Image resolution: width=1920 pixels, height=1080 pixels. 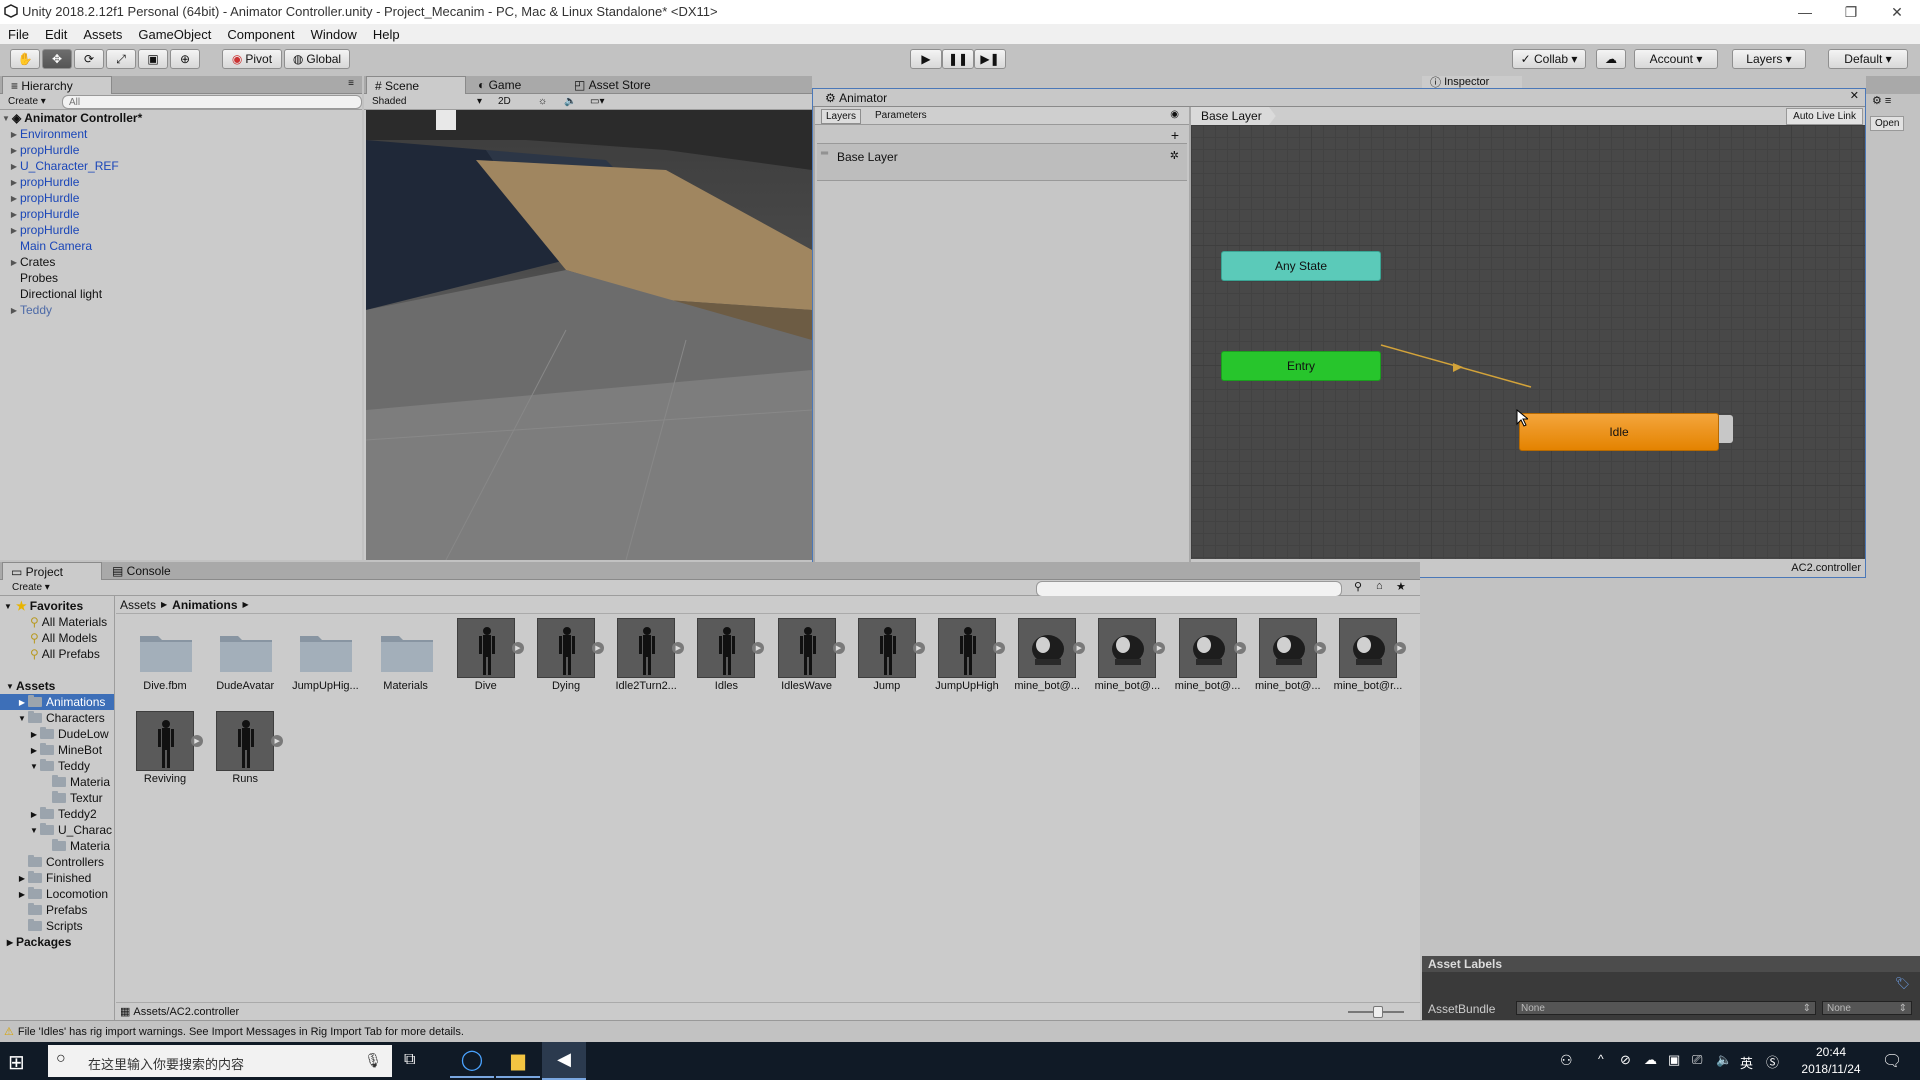 What do you see at coordinates (472, 1061) in the screenshot?
I see `browser-app-icon: ◯` at bounding box center [472, 1061].